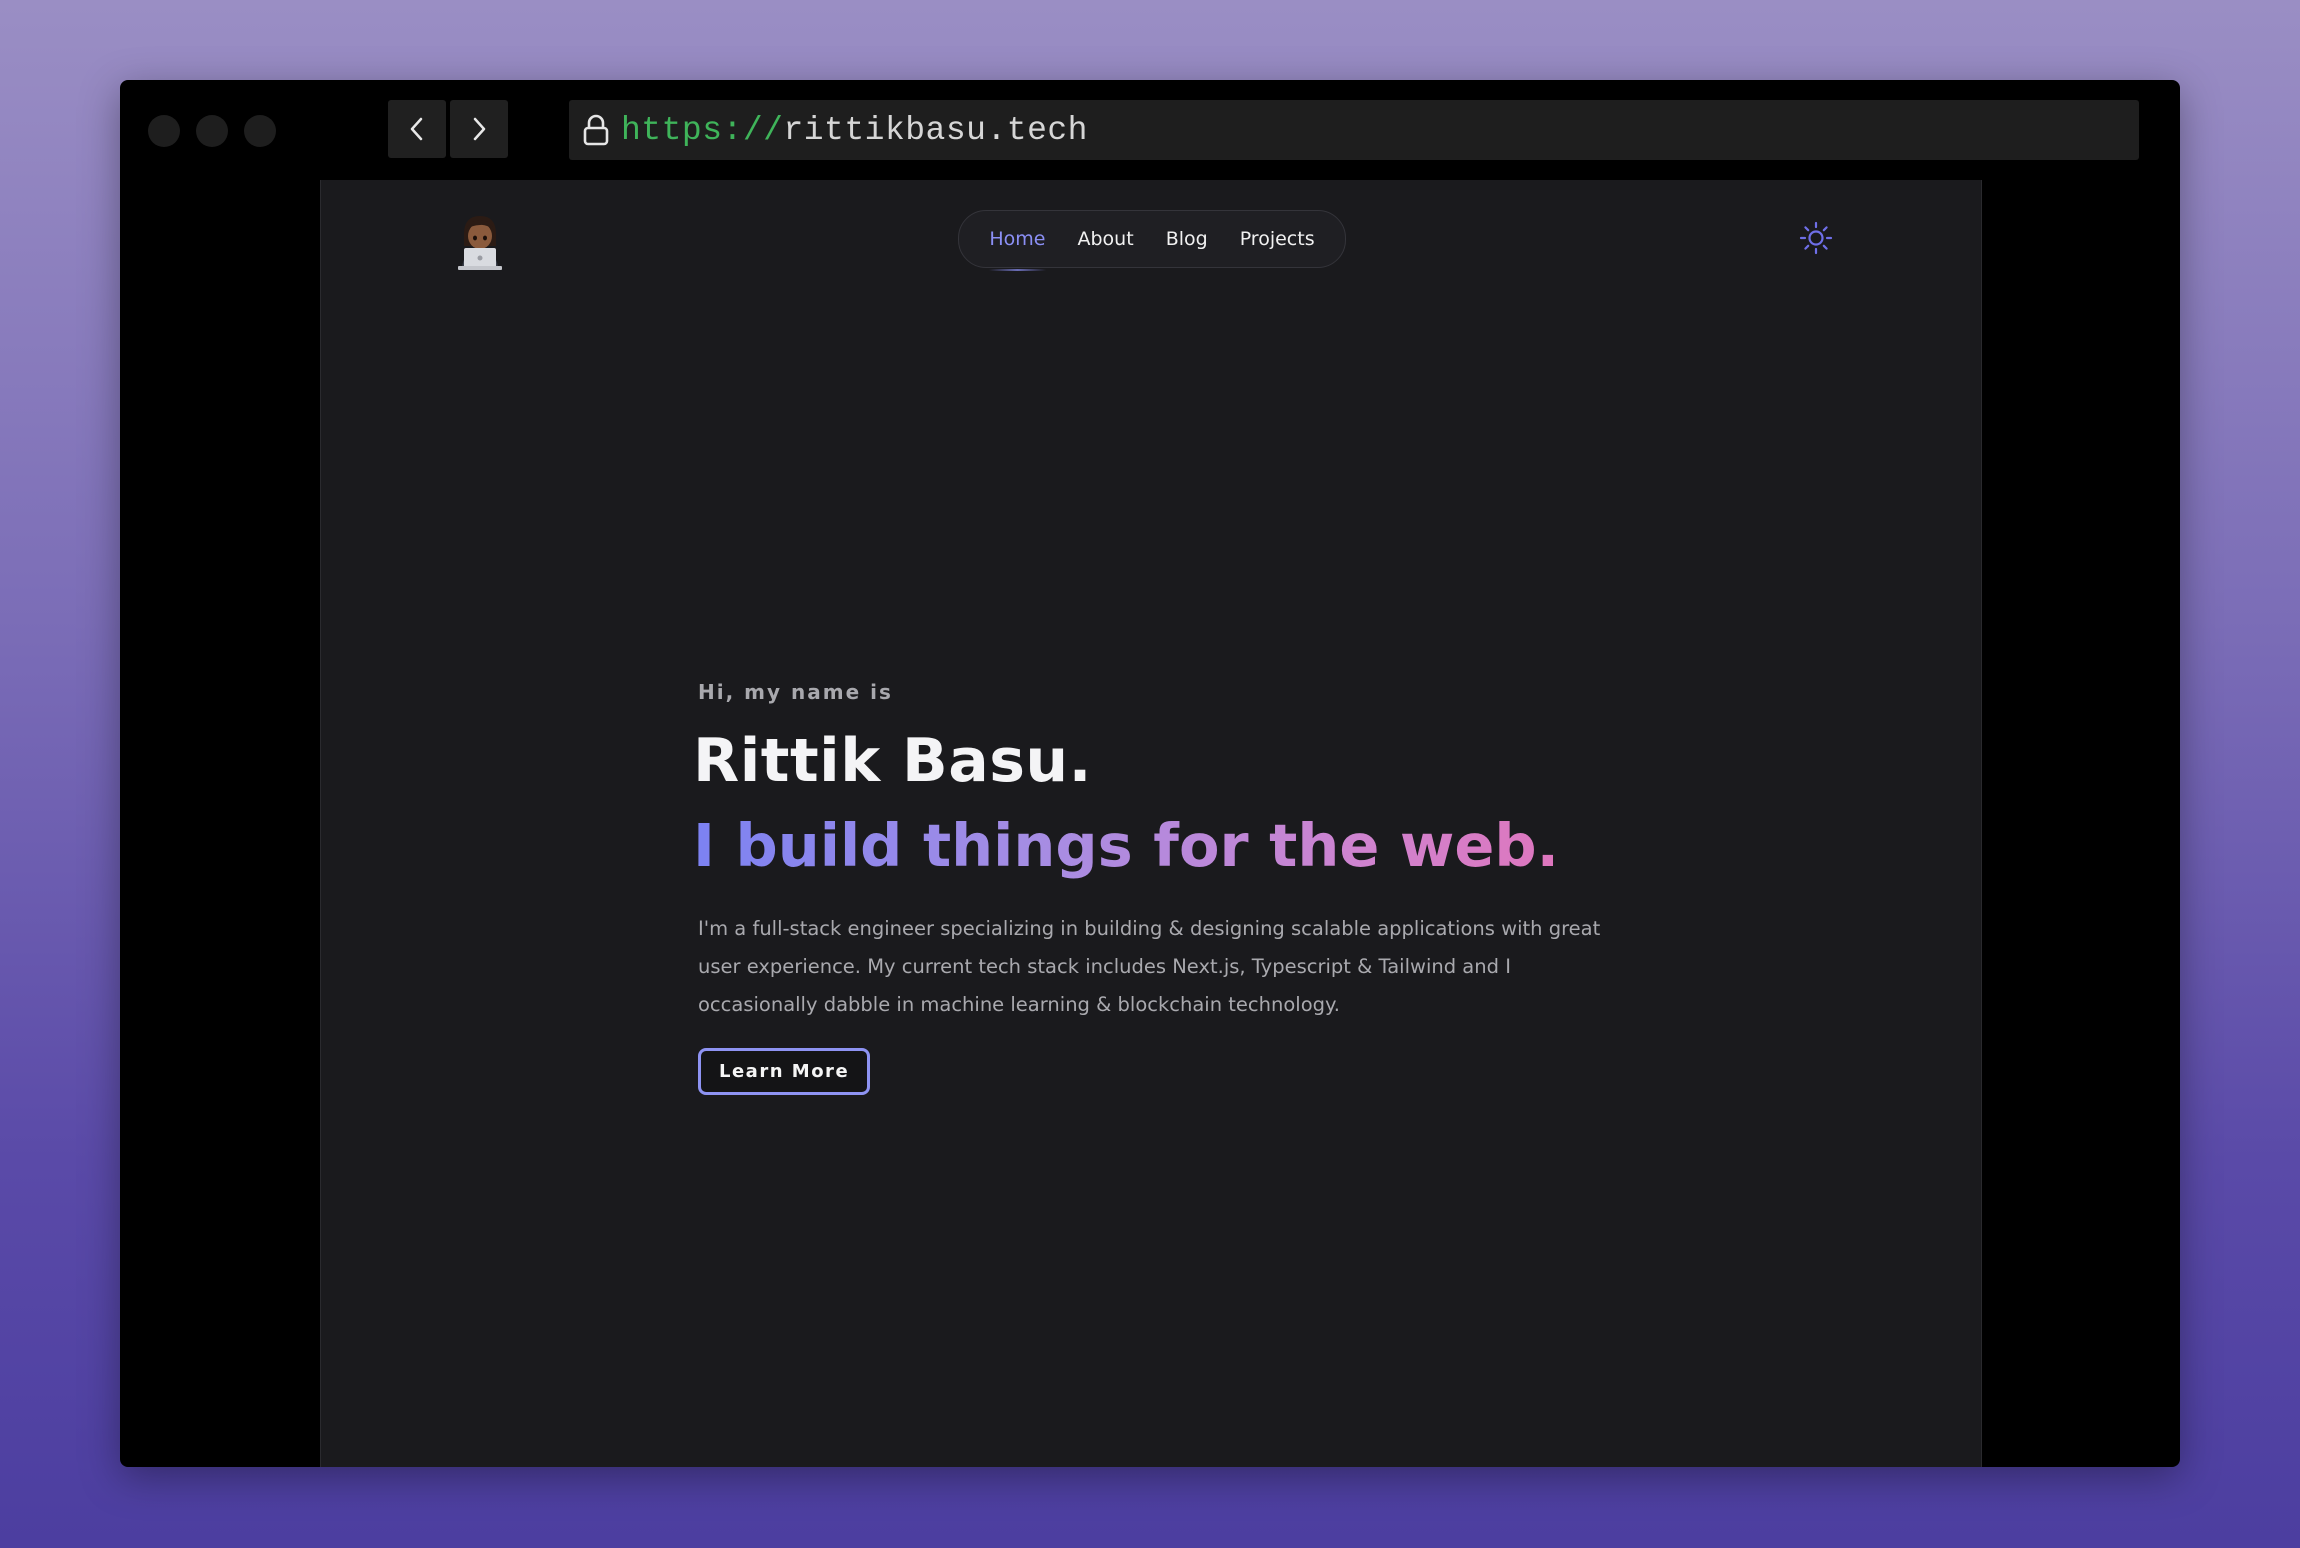  I want to click on sun-icon, so click(1816, 238).